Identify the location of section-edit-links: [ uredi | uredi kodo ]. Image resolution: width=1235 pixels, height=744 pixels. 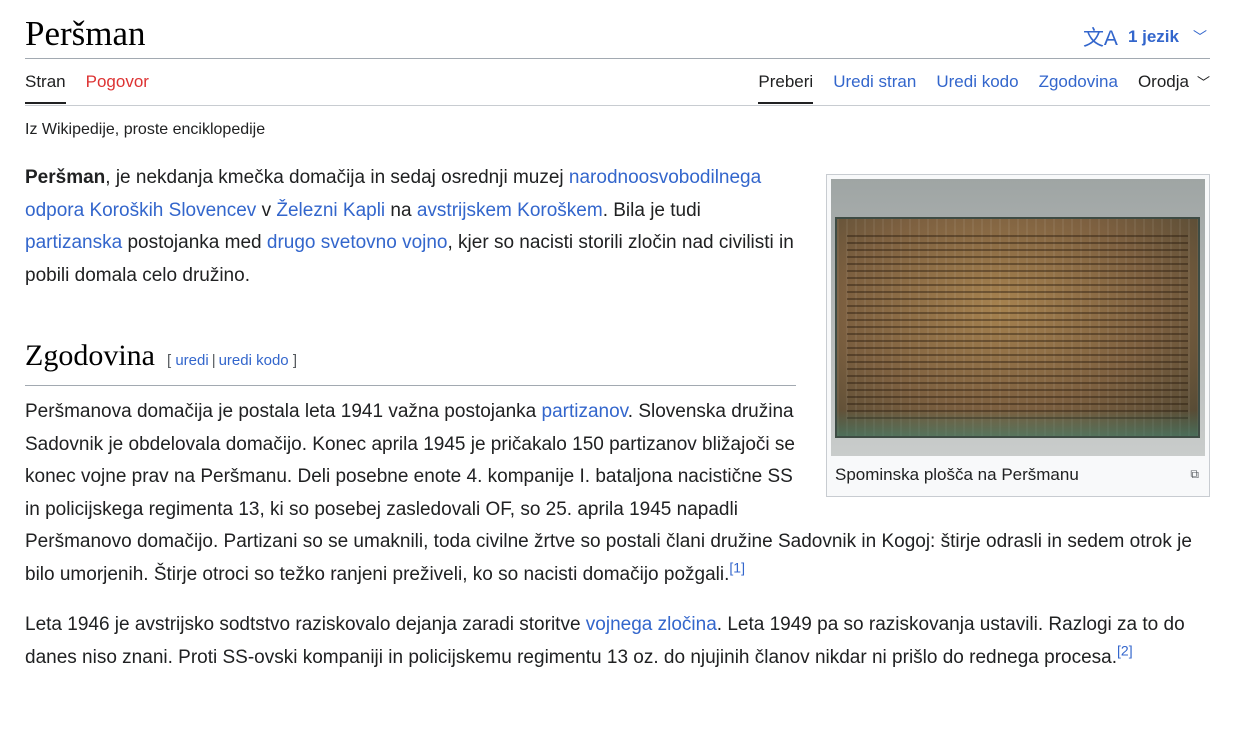
(231, 360).